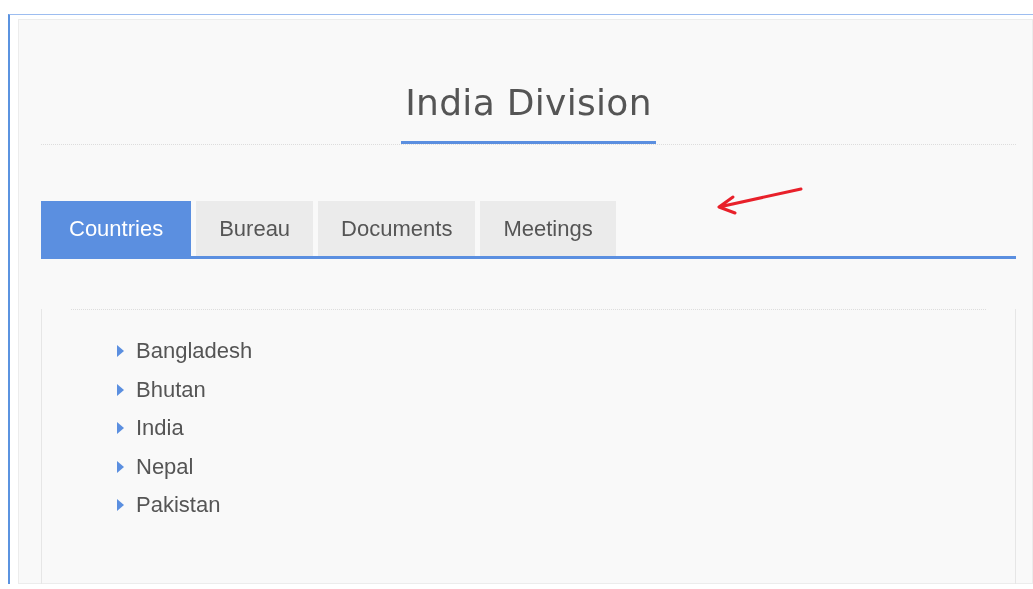 The image size is (1033, 589). Describe the element at coordinates (171, 389) in the screenshot. I see `country-link: Bhutan` at that location.